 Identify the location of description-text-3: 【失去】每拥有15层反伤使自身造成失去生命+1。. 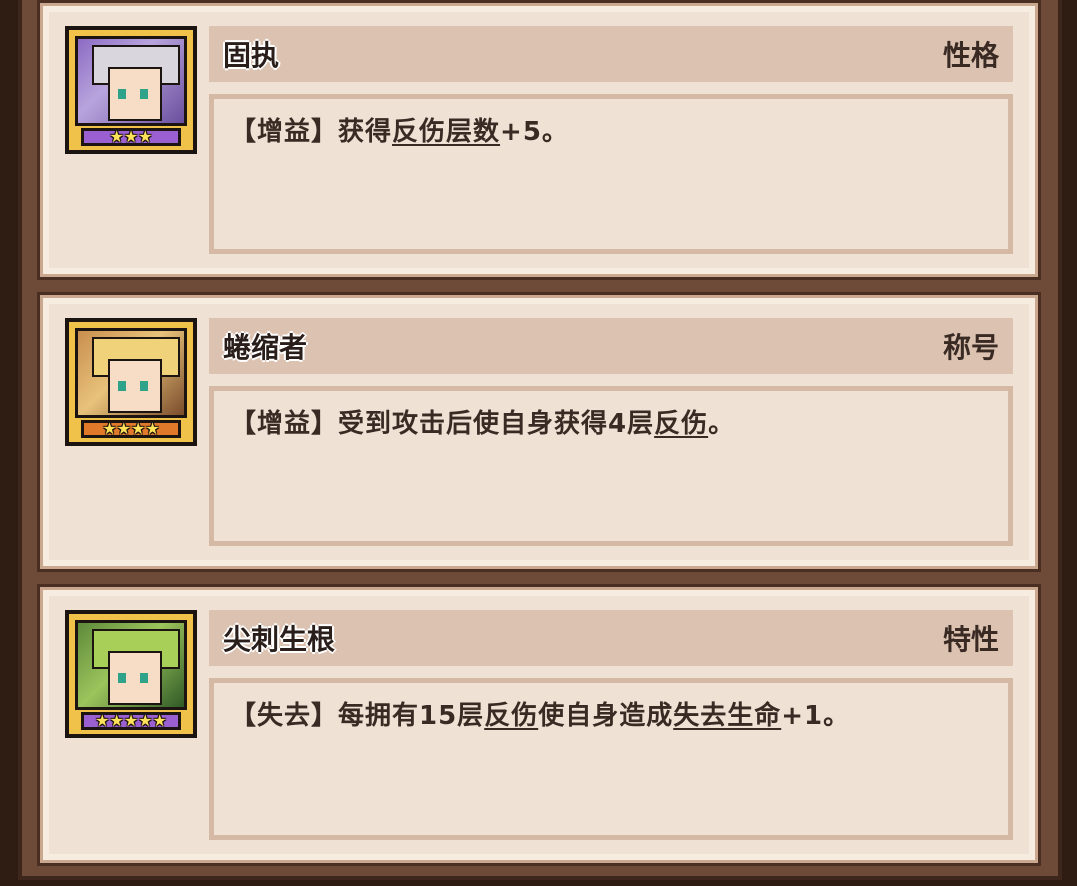
(540, 716).